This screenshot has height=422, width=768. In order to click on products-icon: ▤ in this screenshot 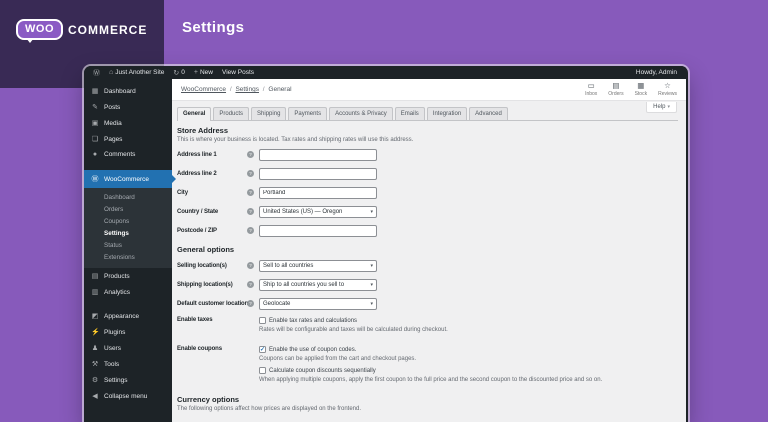, I will do `click(95, 276)`.